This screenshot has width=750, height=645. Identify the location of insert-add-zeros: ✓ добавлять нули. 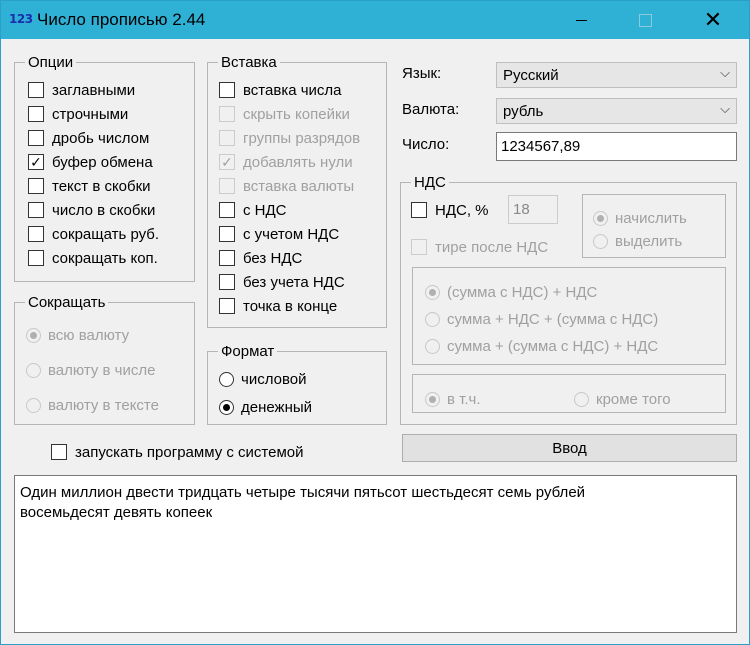
(286, 162).